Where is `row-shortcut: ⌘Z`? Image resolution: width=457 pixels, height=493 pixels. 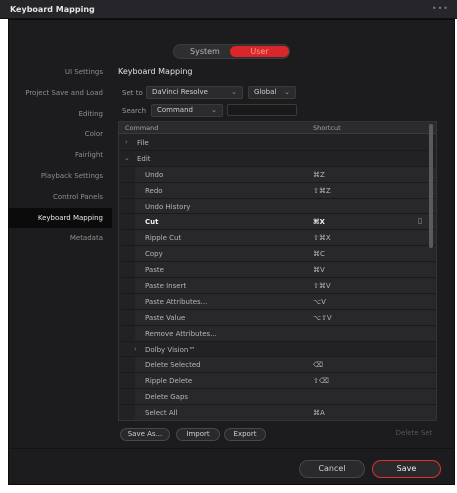
row-shortcut: ⌘Z is located at coordinates (319, 175).